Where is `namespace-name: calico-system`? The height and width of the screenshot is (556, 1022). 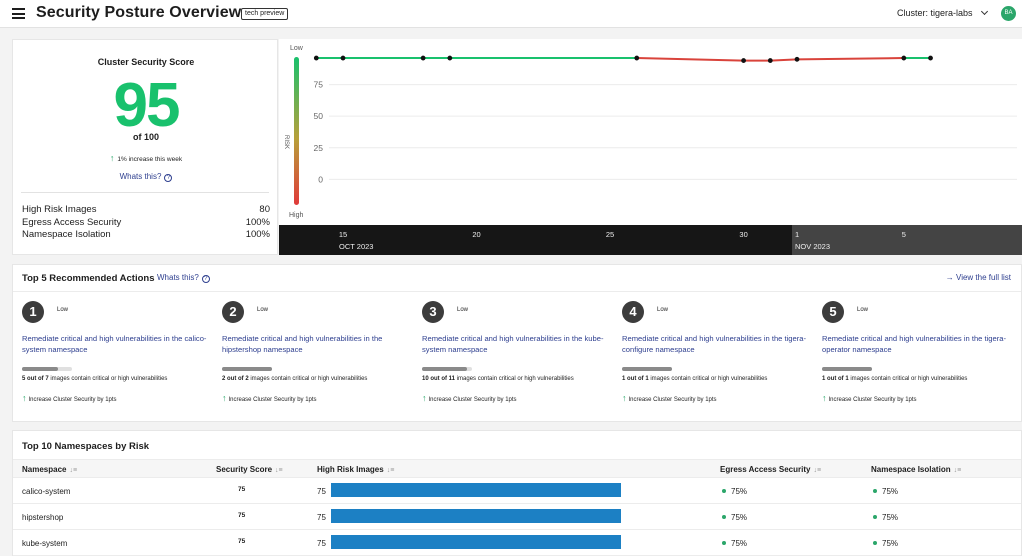
namespace-name: calico-system is located at coordinates (46, 491).